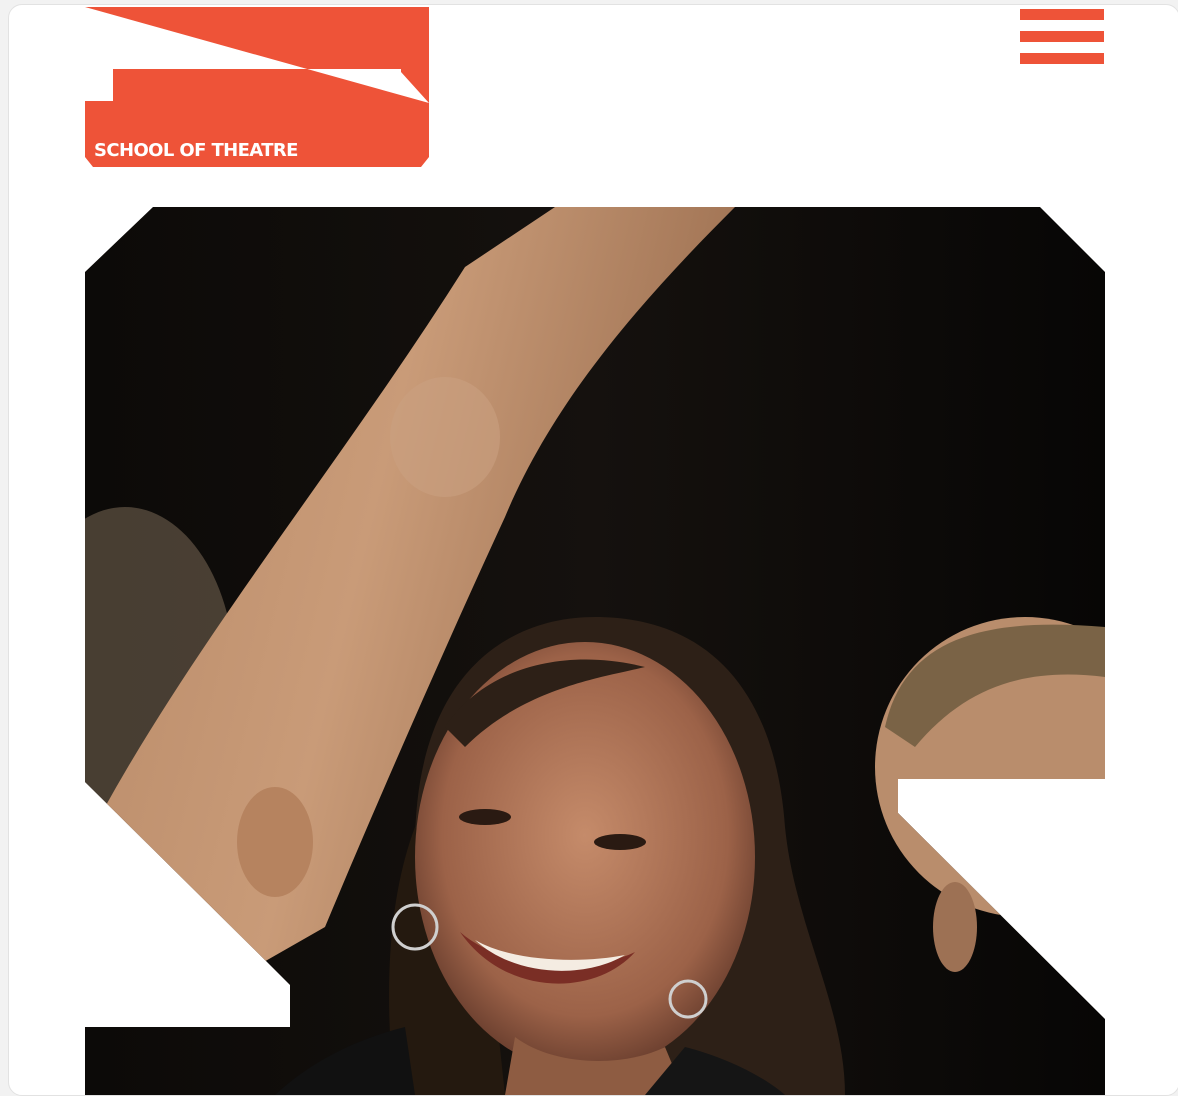  I want to click on hamburger-icon, so click(1062, 14).